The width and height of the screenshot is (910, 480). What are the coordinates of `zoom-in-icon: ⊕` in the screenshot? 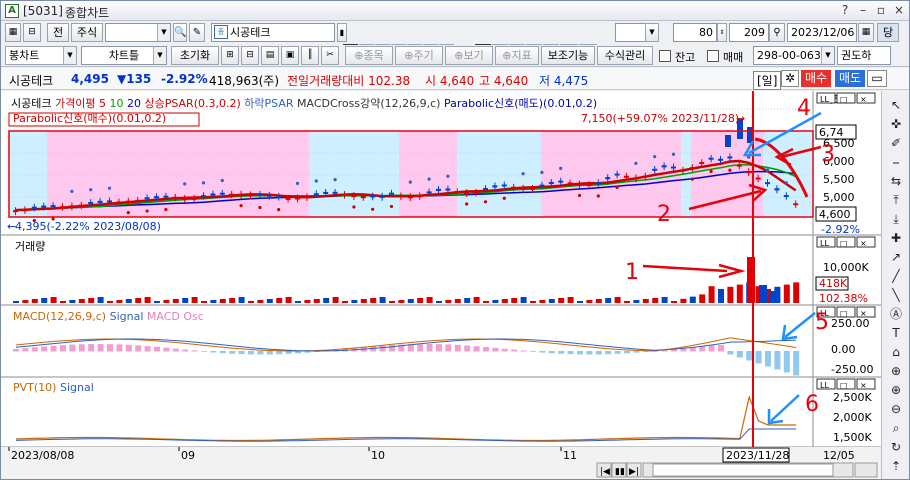 It's located at (896, 390).